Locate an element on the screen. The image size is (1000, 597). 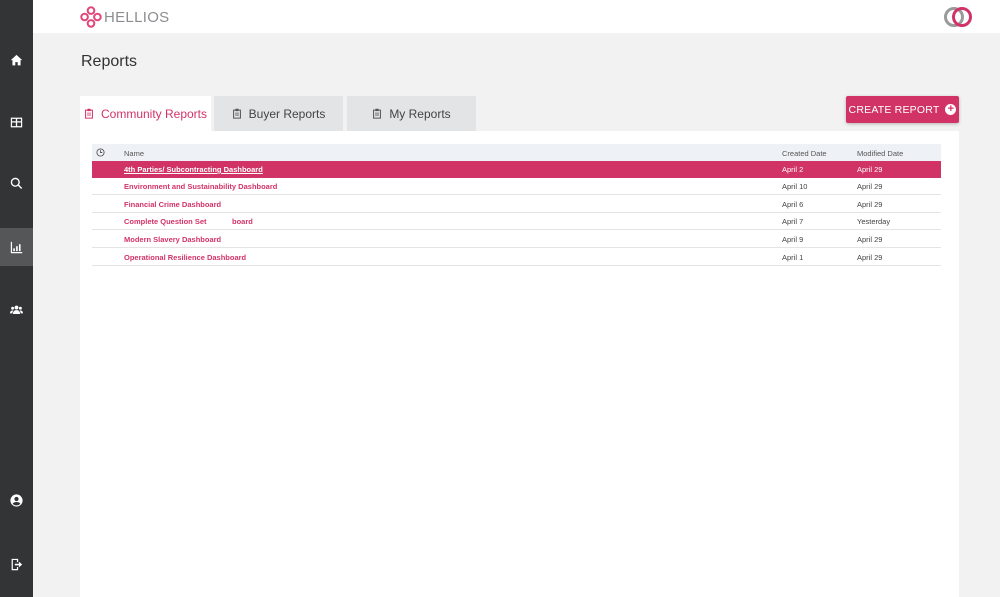
nav-users is located at coordinates (16, 309).